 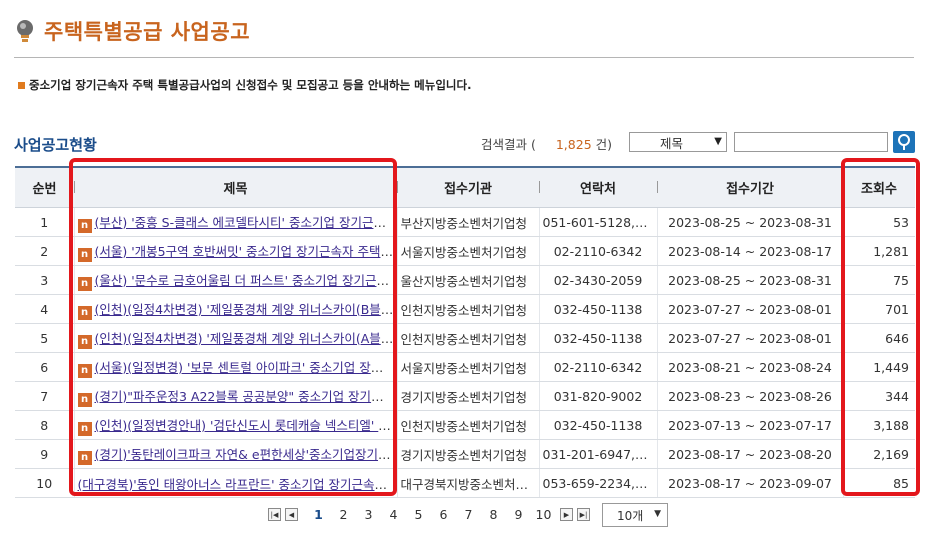 What do you see at coordinates (749, 251) in the screenshot?
I see `row-period: 2023-08-14 ~ 2023-08-17` at bounding box center [749, 251].